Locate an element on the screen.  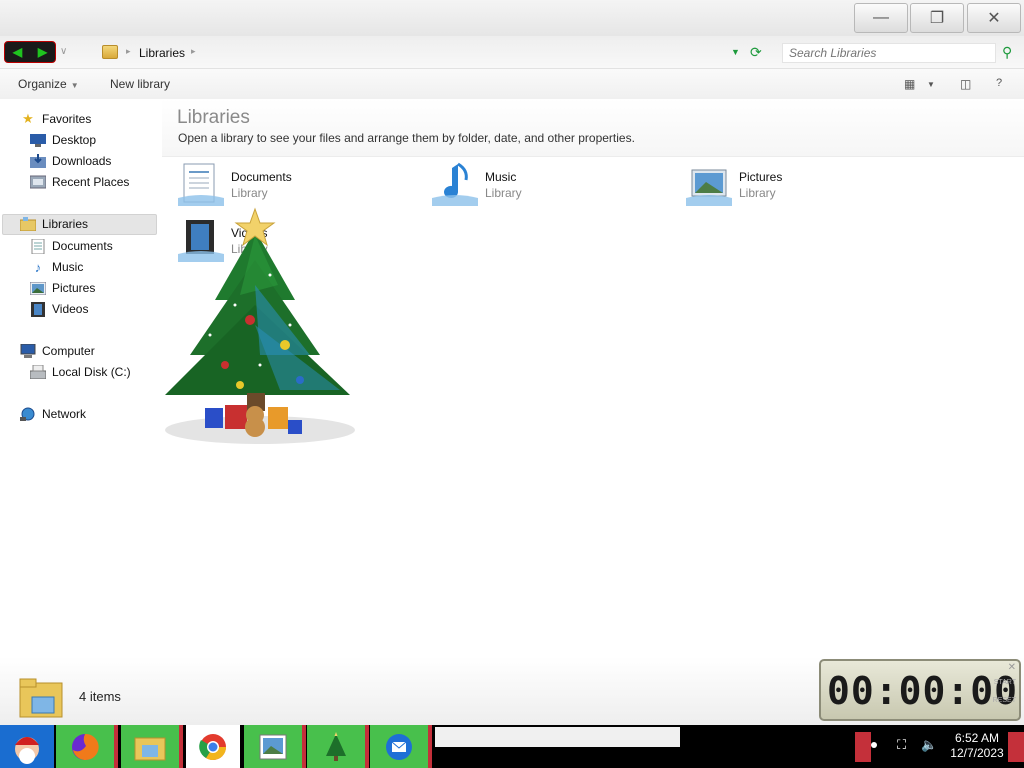
breadcrumb-chevron-icon: ▸ is located at coordinates (193, 51).